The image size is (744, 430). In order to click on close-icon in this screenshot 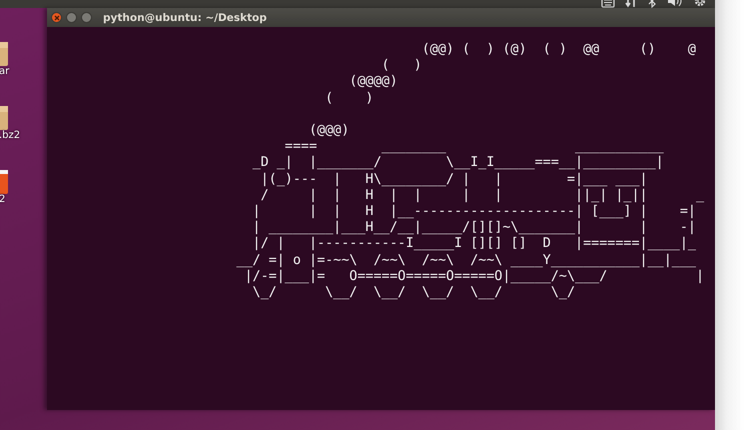, I will do `click(57, 17)`.